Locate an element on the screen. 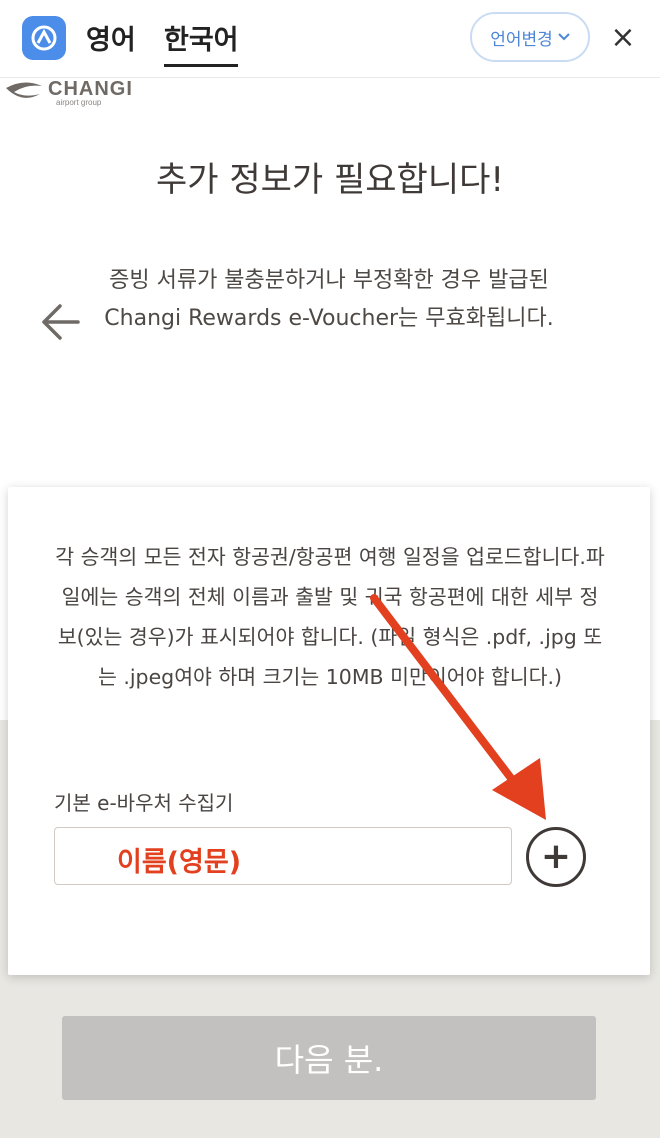 The width and height of the screenshot is (660, 1138). name-placeholder: 이름(영문) is located at coordinates (179, 862).